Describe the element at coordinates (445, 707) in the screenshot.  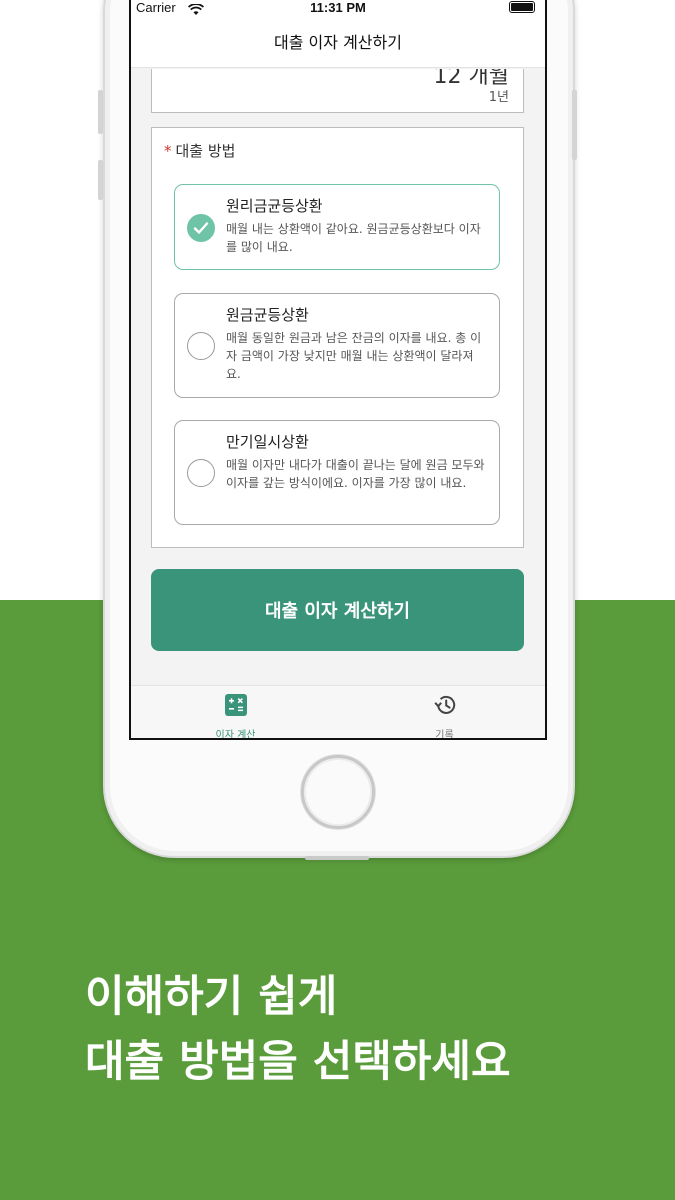
I see `history-icon` at that location.